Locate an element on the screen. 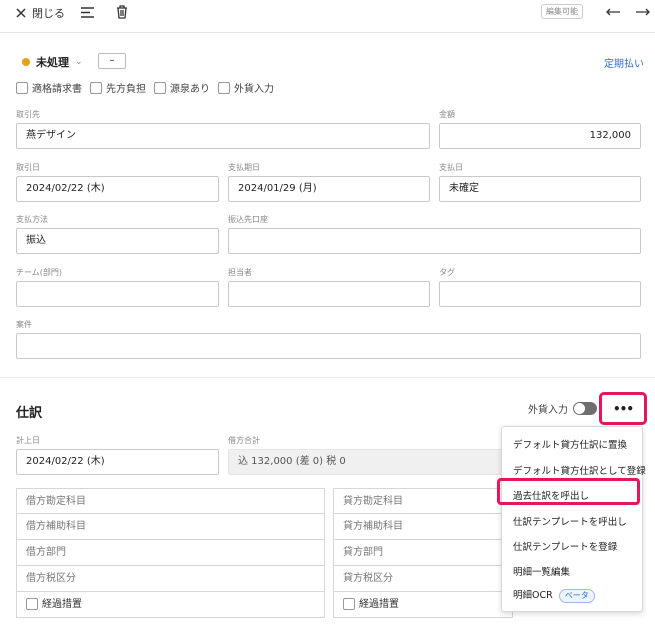 This screenshot has width=655, height=624. pay-method-label: 支払方法 is located at coordinates (32, 219).